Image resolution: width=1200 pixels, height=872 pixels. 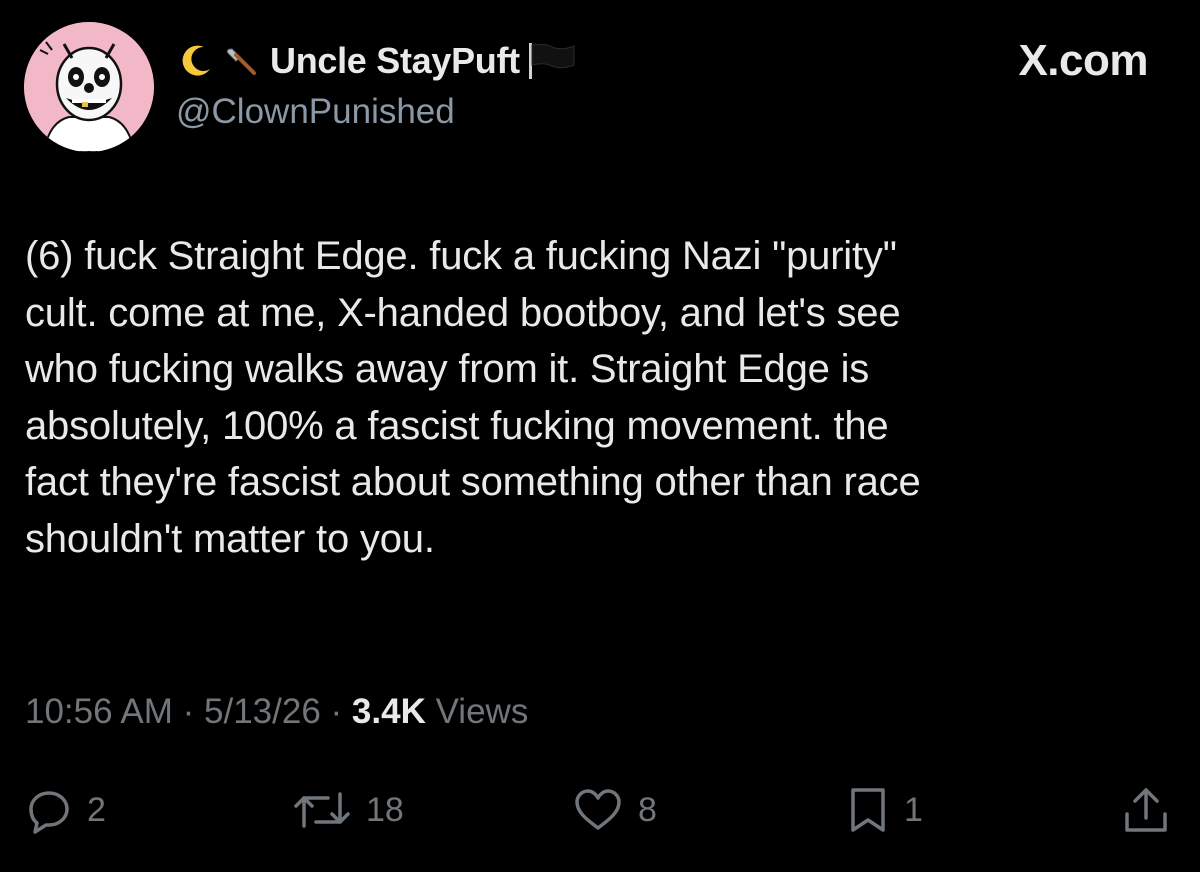 I want to click on axe-icon, so click(x=240, y=61).